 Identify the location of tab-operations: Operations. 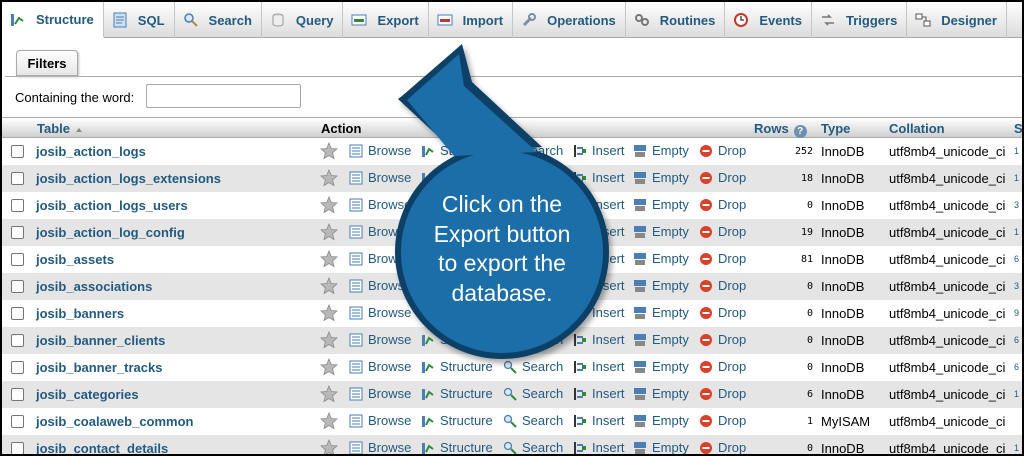
(569, 20).